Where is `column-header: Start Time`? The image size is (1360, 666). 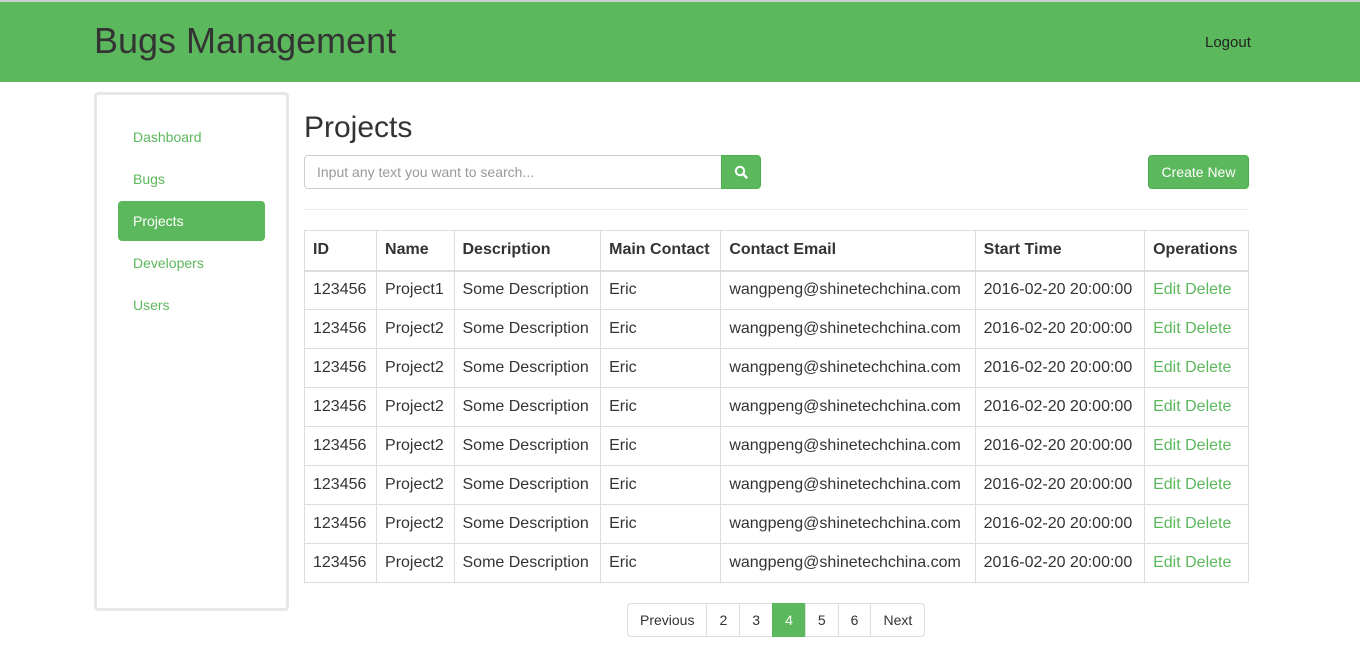 column-header: Start Time is located at coordinates (1060, 251).